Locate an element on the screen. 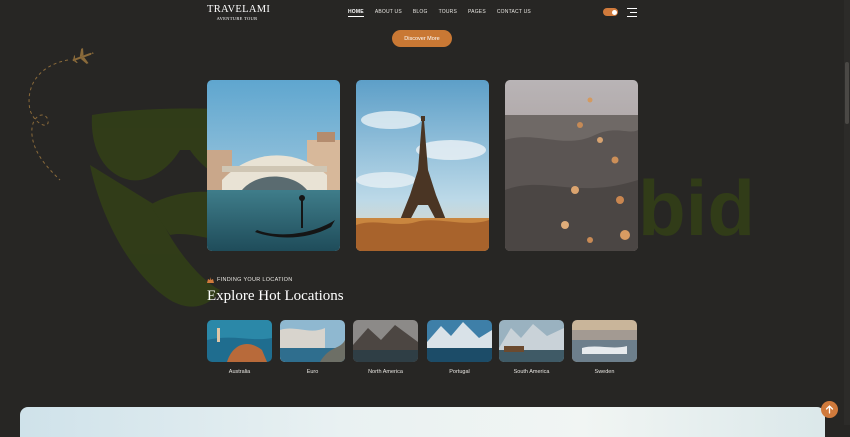 This screenshot has height=437, width=850. location-name: North America is located at coordinates (385, 372).